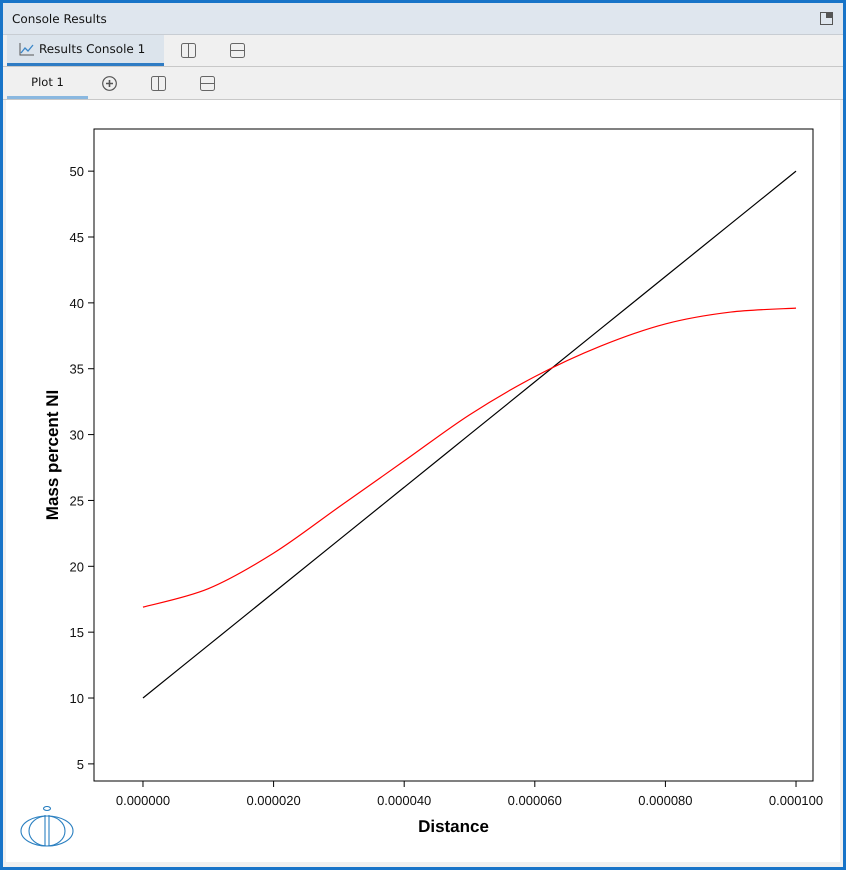 Image resolution: width=846 pixels, height=870 pixels. Describe the element at coordinates (52, 455) in the screenshot. I see `y-axis-title: Mass percent NI` at that location.